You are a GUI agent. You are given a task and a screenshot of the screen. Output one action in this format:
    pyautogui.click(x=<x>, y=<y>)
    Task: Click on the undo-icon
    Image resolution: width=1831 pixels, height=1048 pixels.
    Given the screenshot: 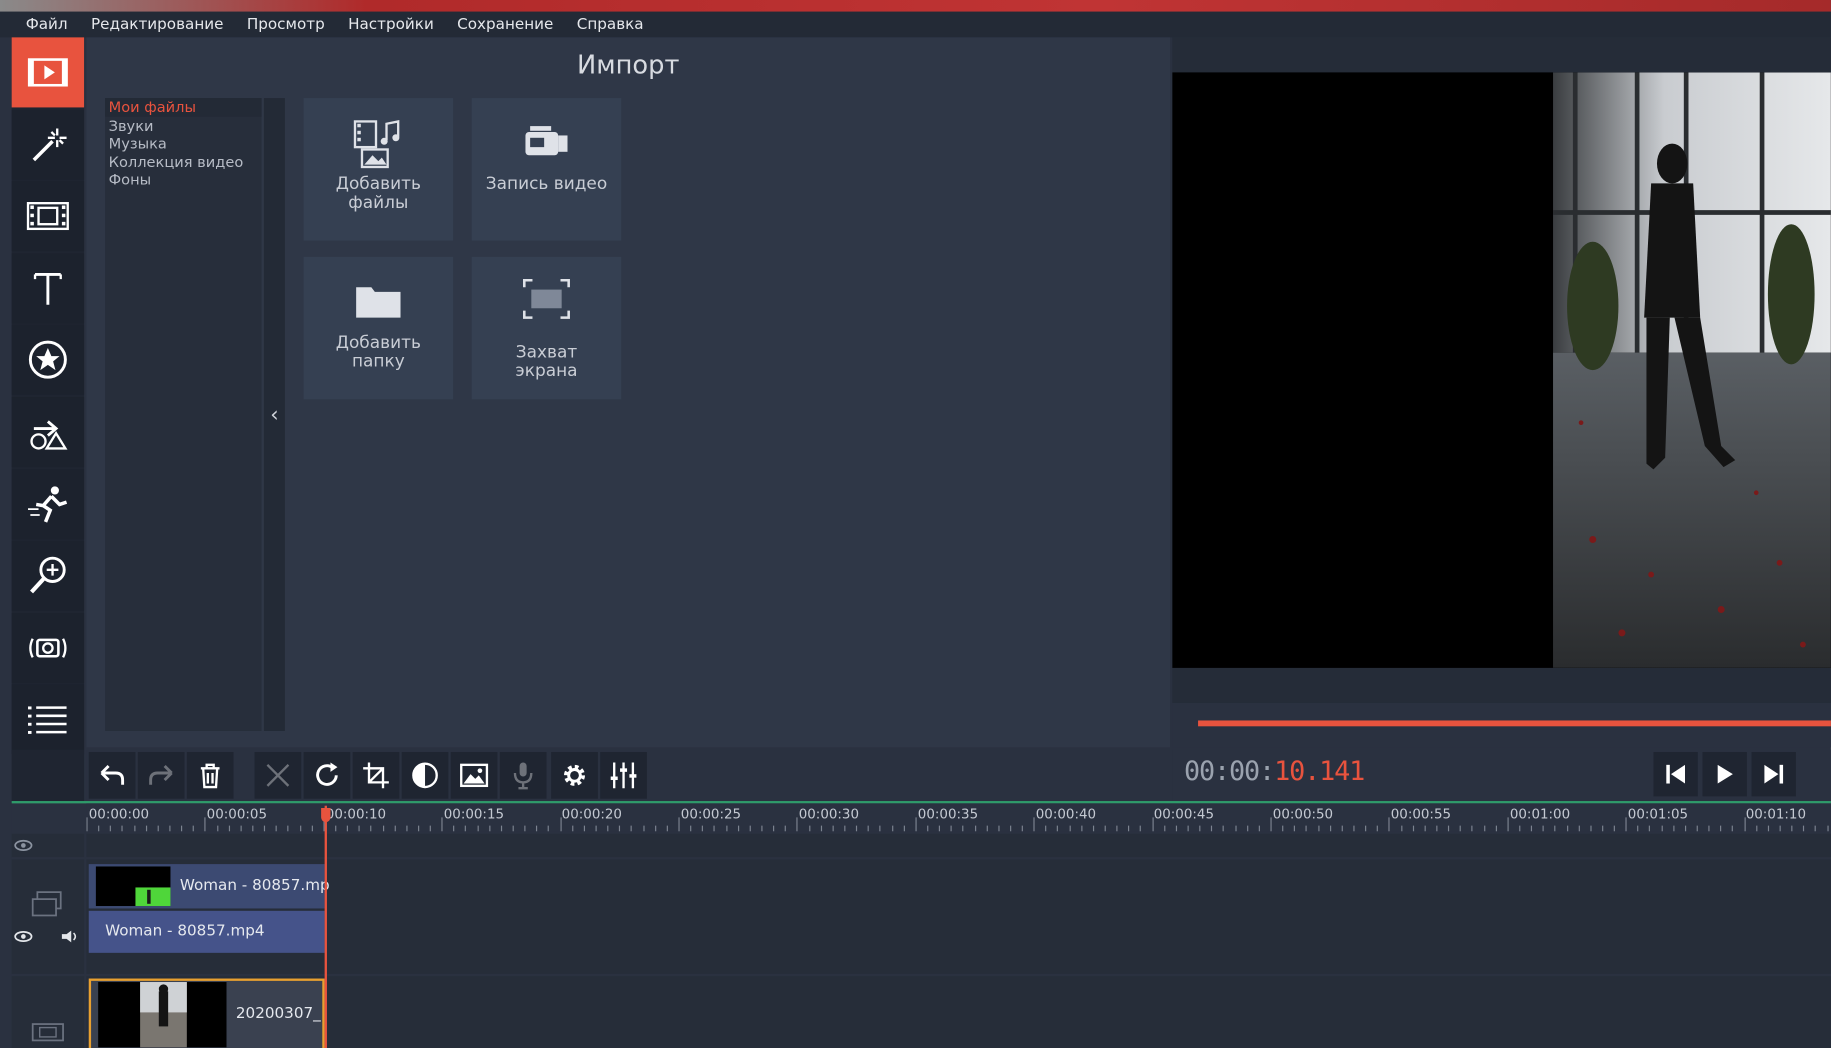 What is the action you would take?
    pyautogui.click(x=112, y=774)
    